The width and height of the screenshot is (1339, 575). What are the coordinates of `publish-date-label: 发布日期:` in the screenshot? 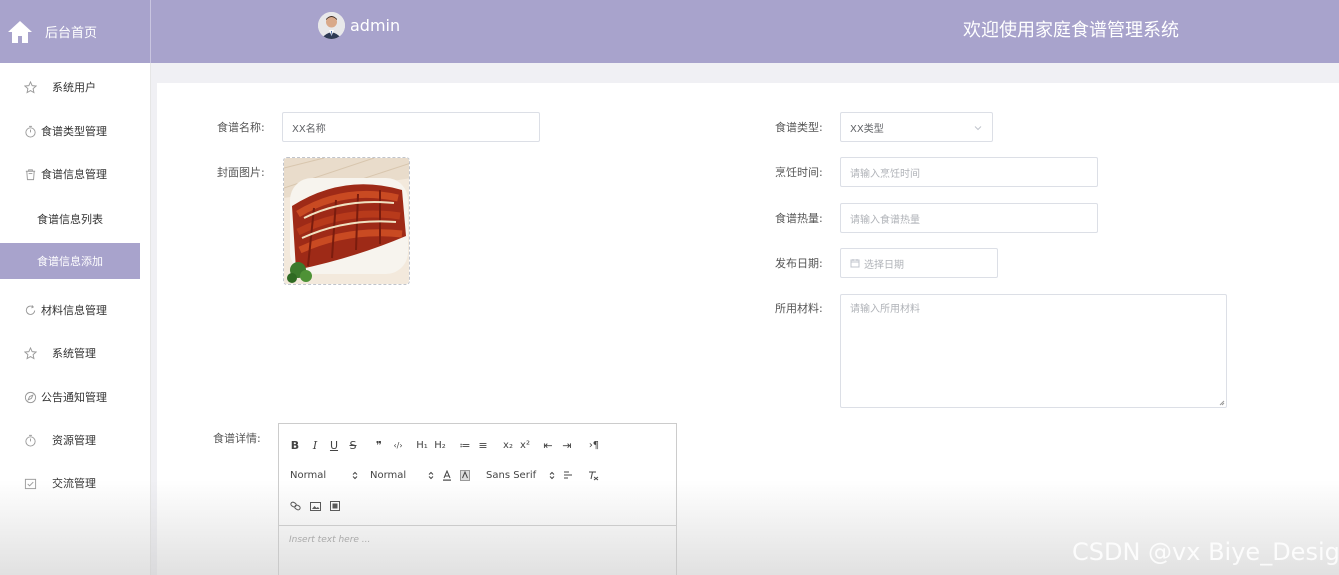 It's located at (799, 263).